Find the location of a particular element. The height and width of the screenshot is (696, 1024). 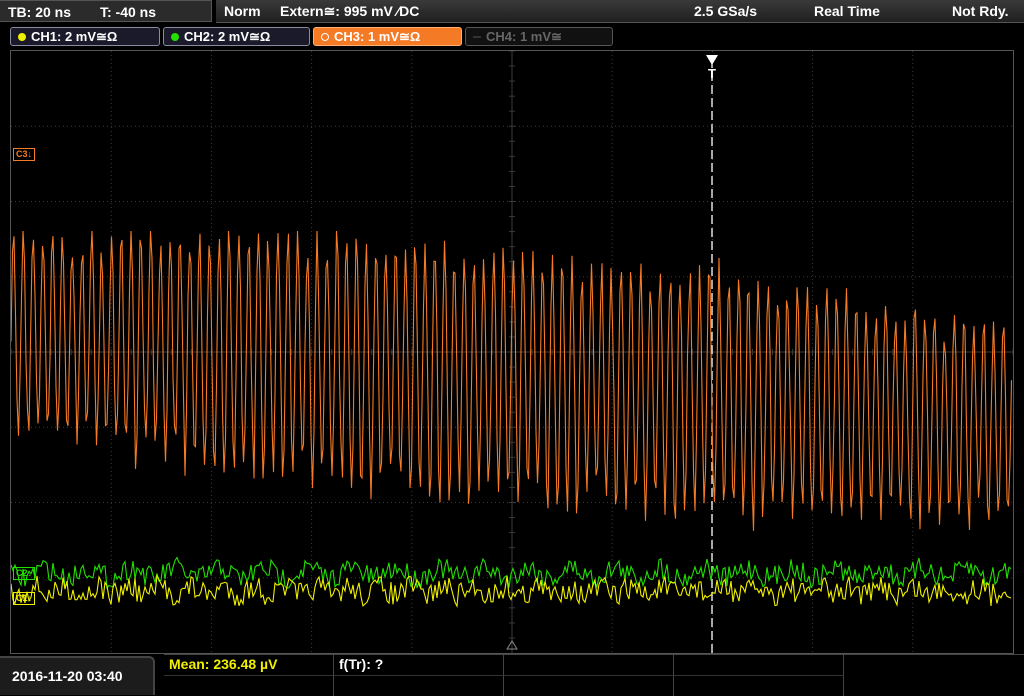

channel-3-label: CH3: 1 mV≅Ω is located at coordinates (377, 36).